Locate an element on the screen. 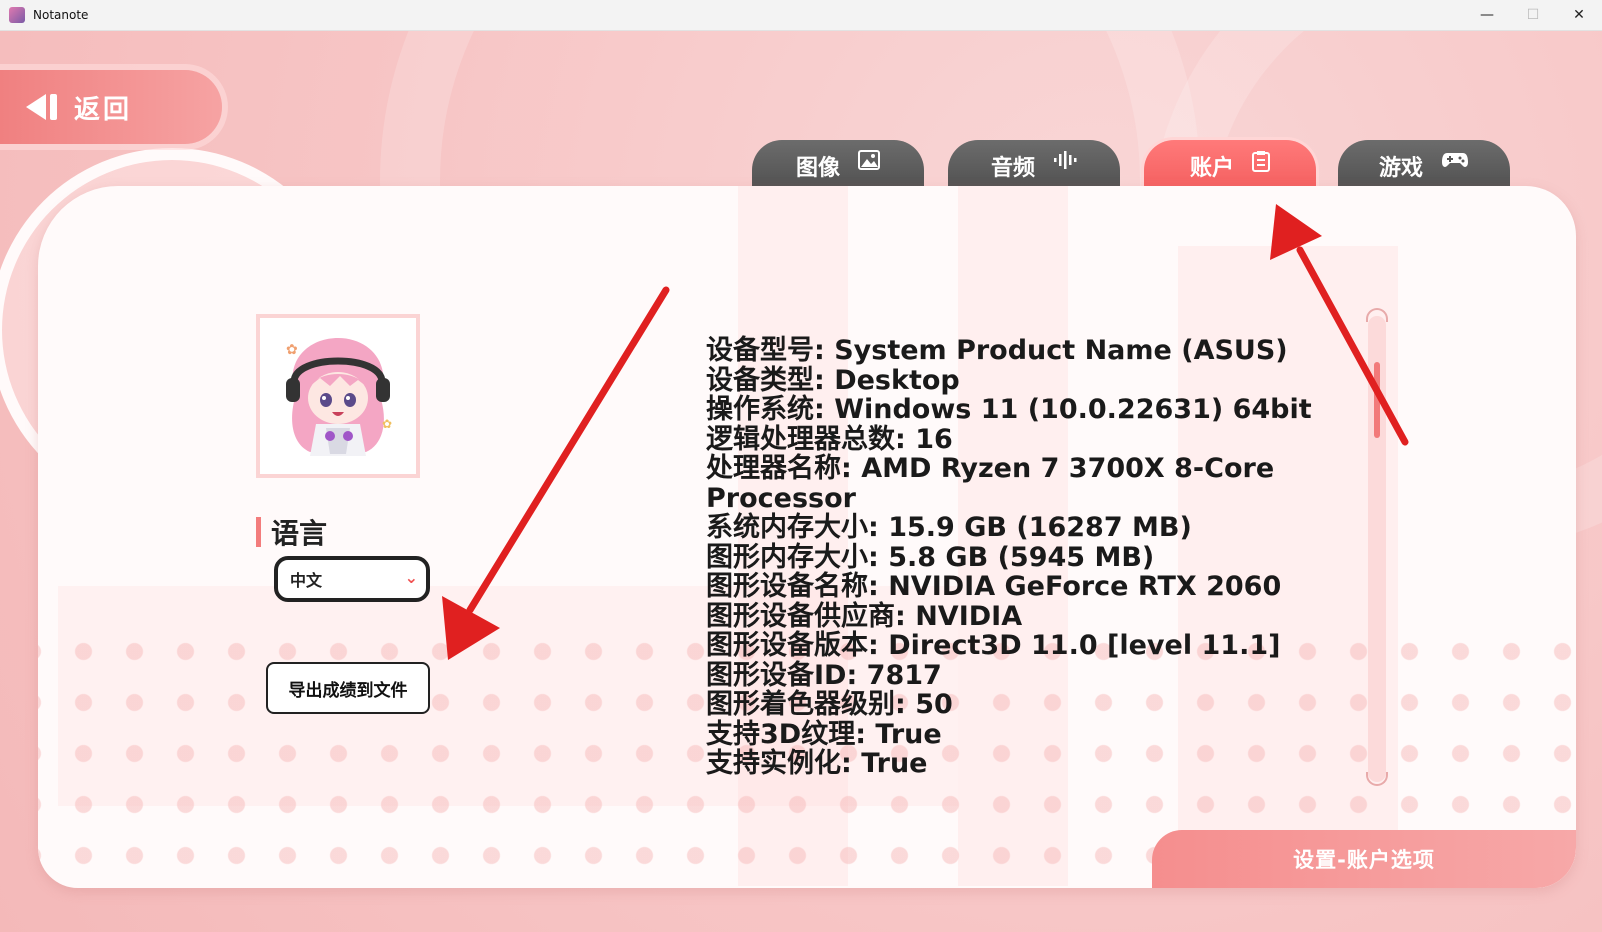 The width and height of the screenshot is (1602, 932). back-label: 返回 is located at coordinates (103, 109).